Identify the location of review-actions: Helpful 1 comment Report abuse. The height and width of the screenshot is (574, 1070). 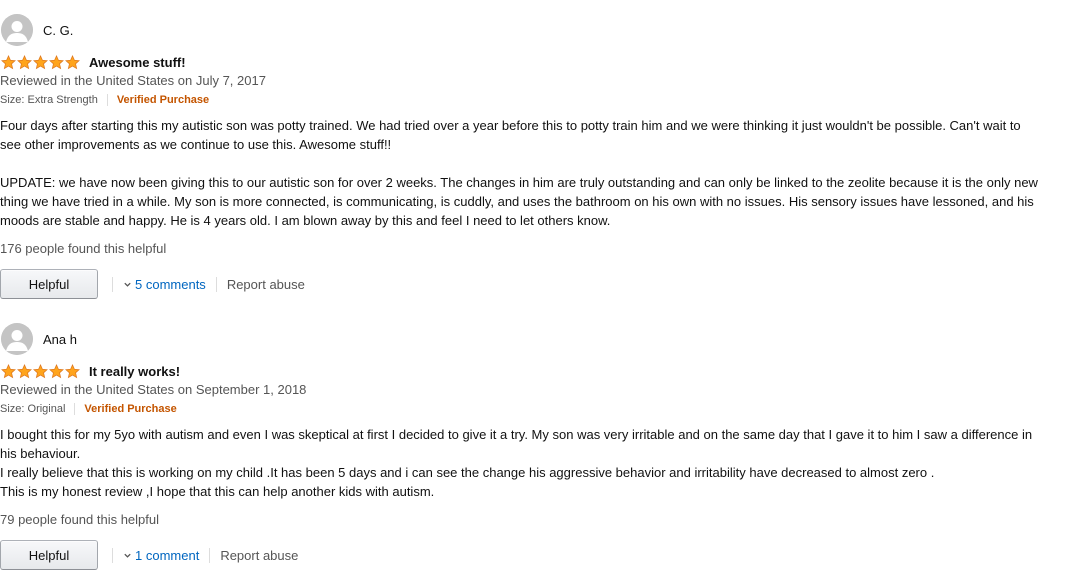
(149, 555).